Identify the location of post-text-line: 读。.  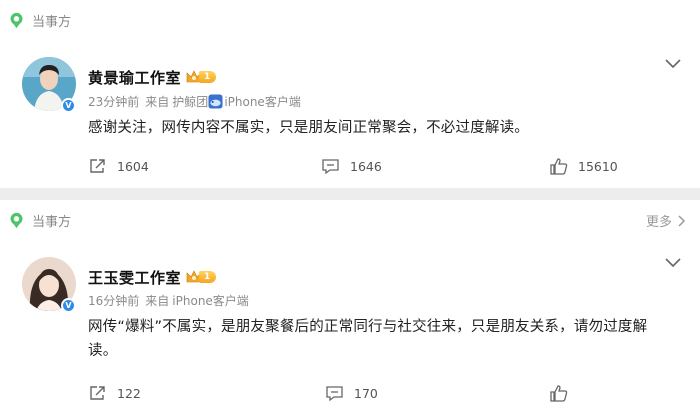
(103, 351).